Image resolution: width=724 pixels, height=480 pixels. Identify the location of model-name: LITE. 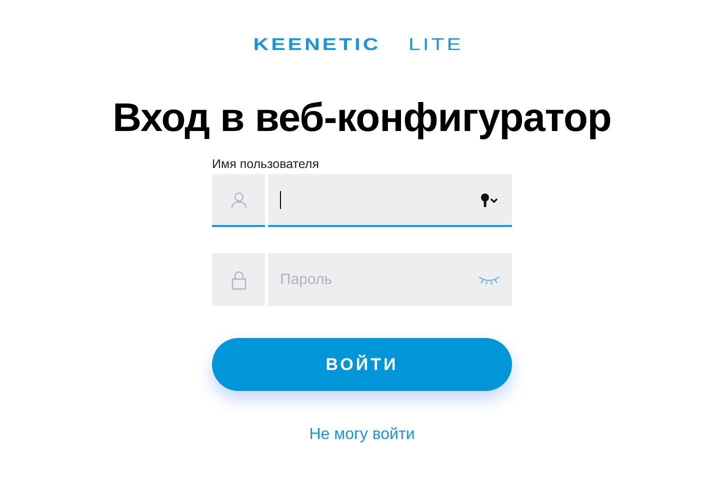
(436, 45).